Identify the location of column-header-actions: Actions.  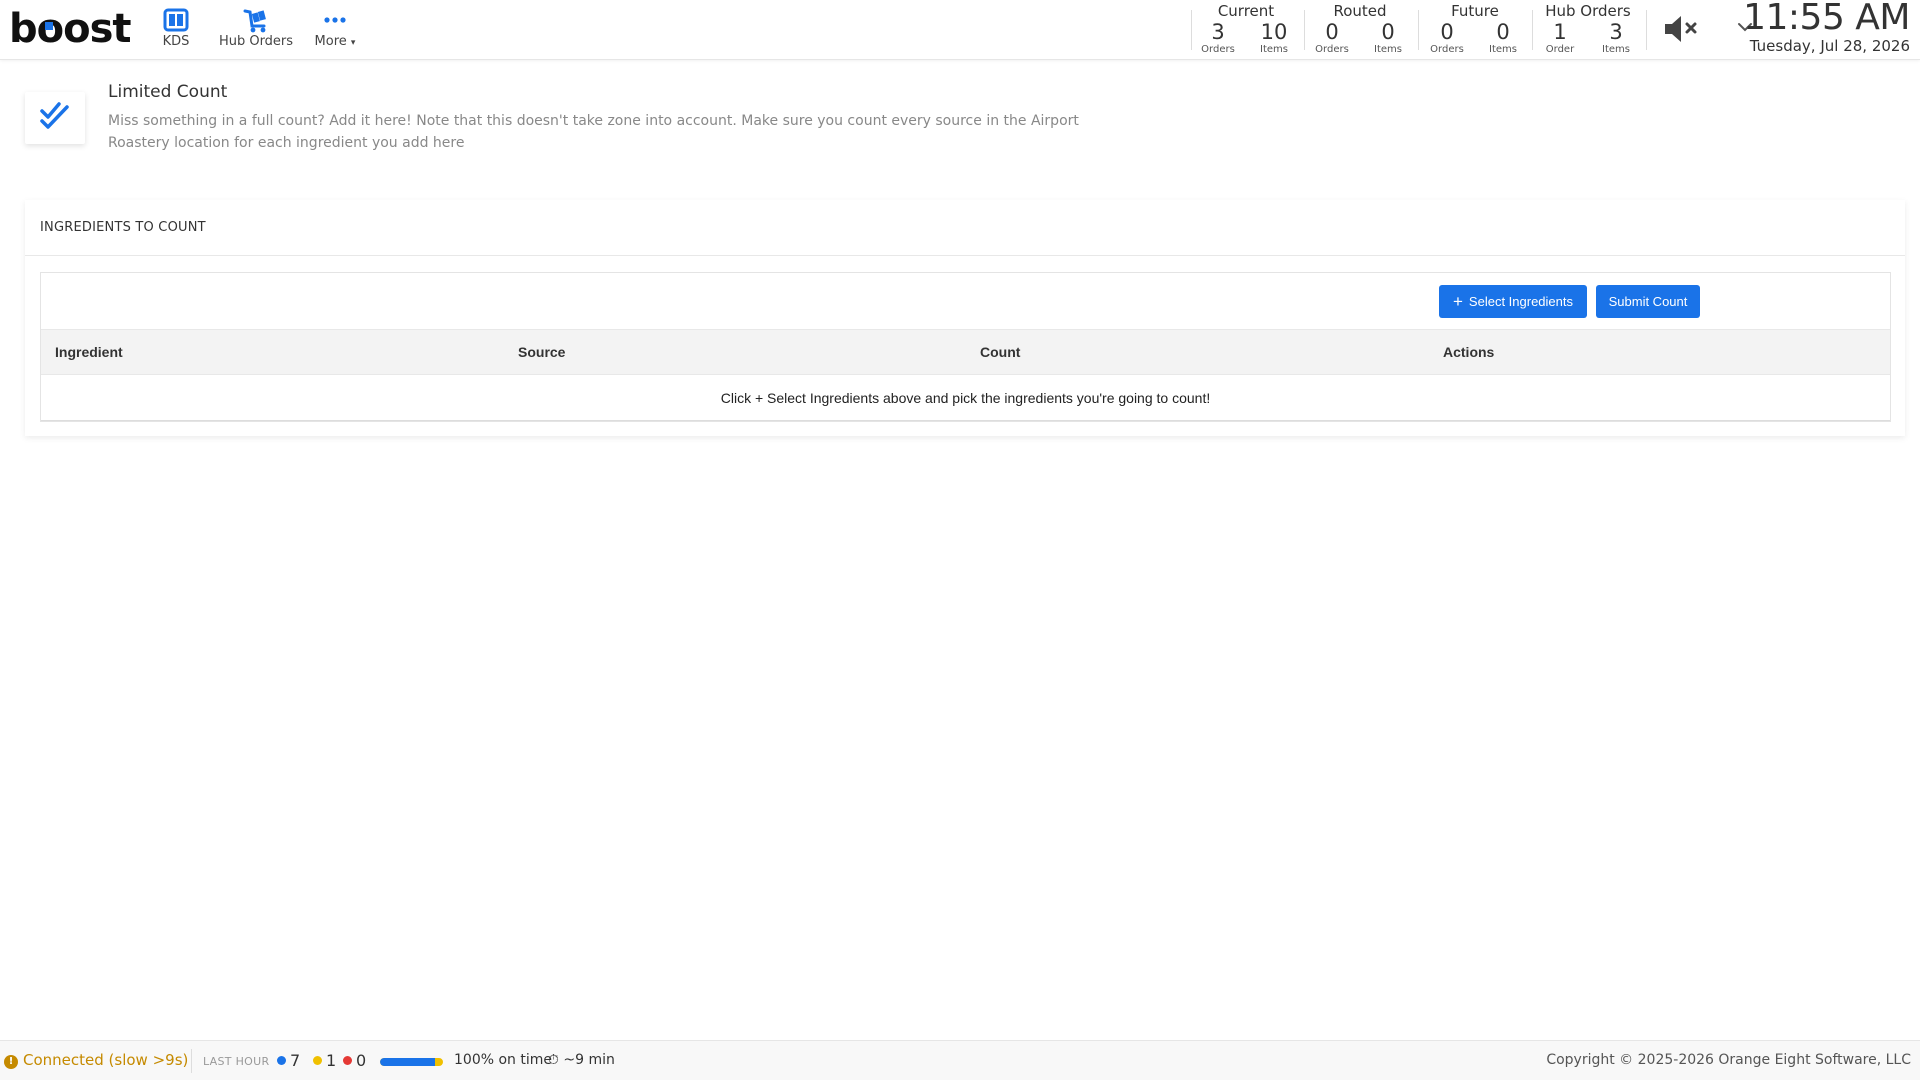
(1469, 352).